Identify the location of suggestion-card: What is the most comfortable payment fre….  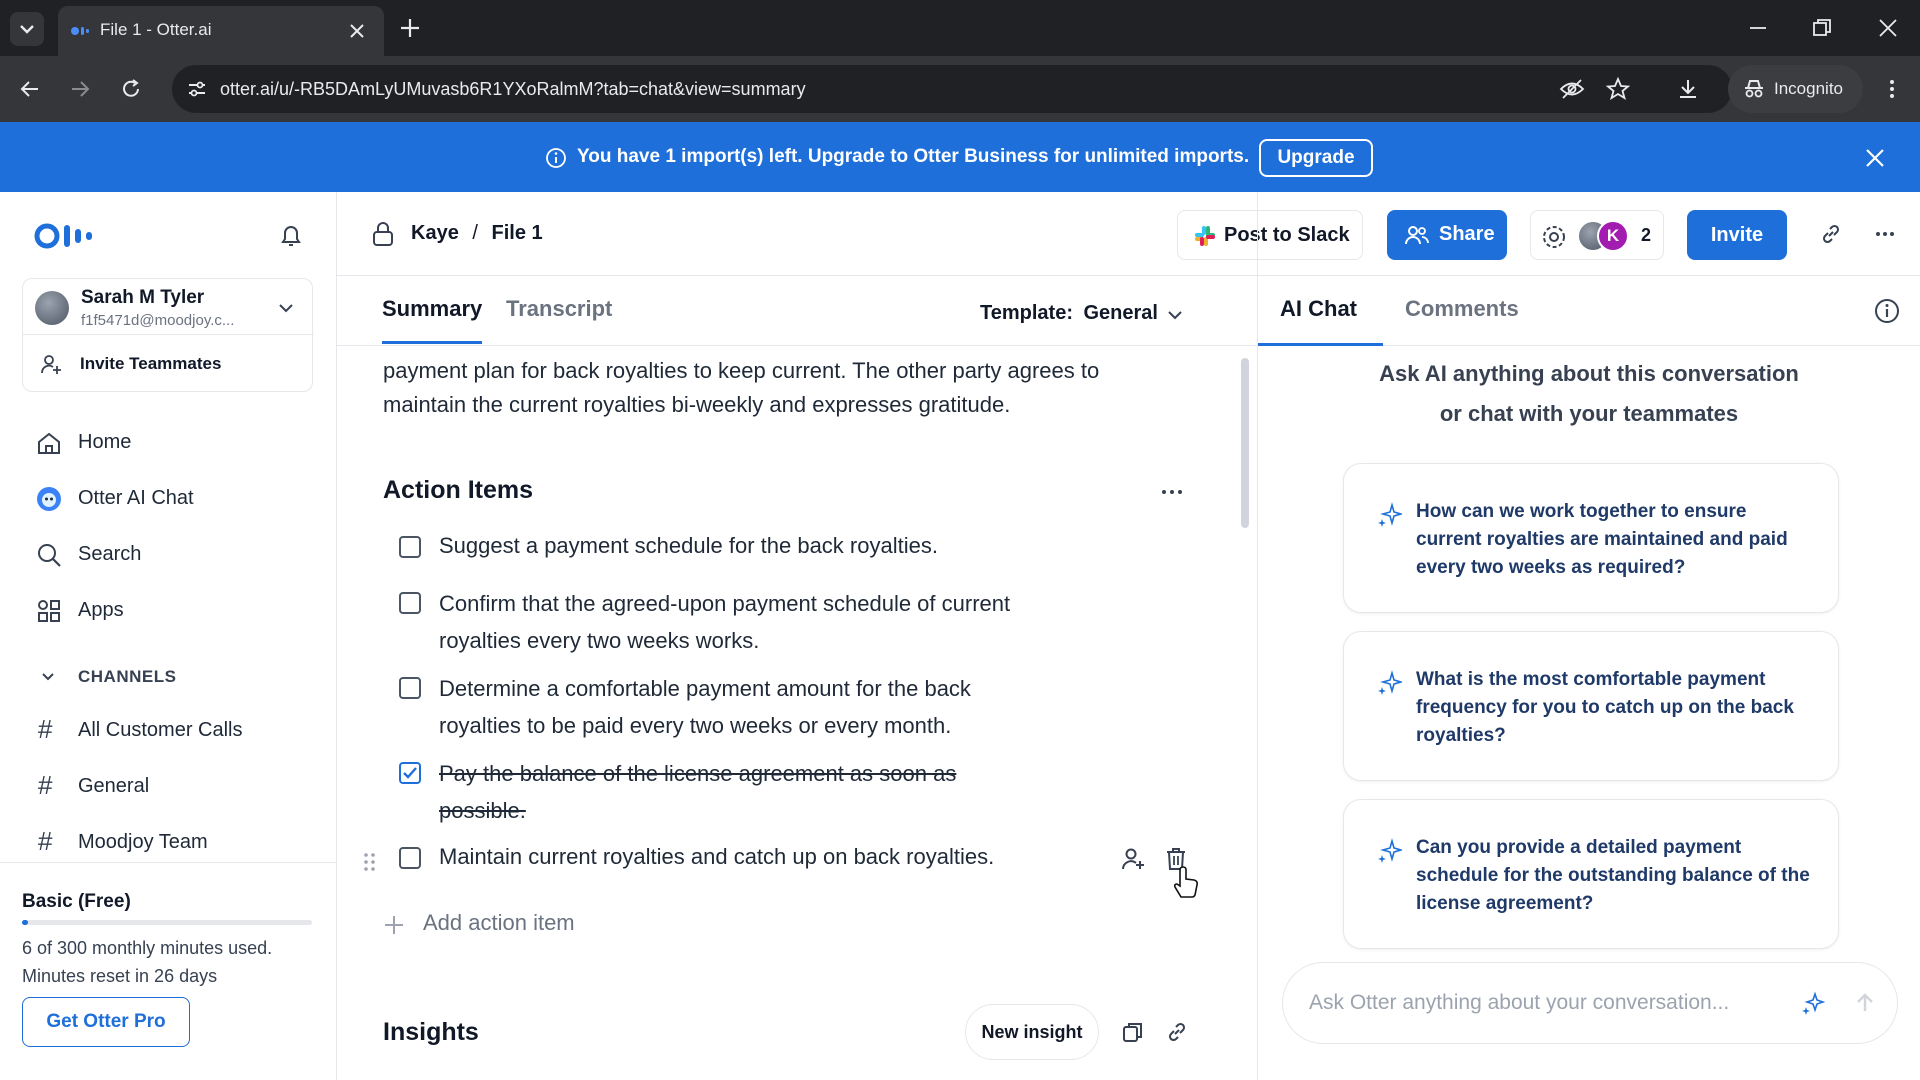
(1591, 706).